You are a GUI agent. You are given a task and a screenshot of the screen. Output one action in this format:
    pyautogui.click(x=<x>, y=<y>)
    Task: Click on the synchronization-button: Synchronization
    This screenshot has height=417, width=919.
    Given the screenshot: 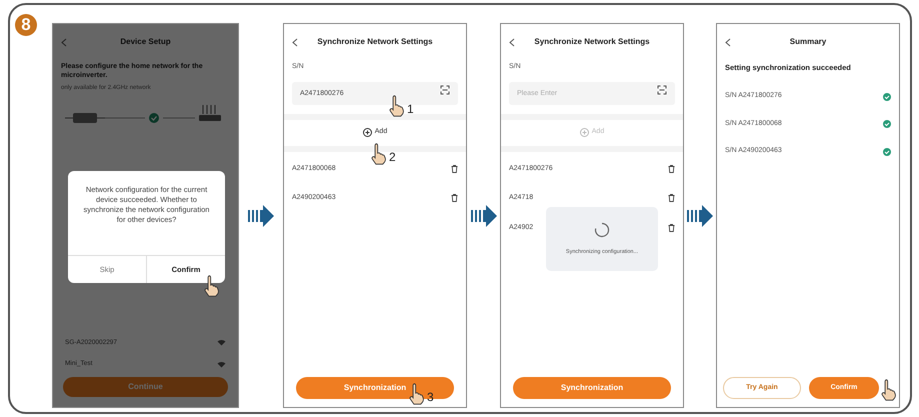 What is the action you would take?
    pyautogui.click(x=592, y=388)
    